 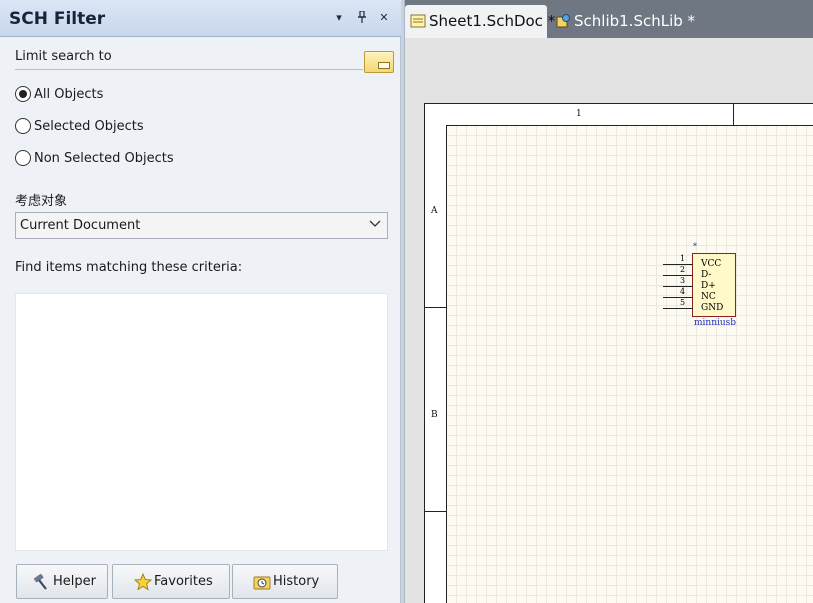 What do you see at coordinates (89, 126) in the screenshot?
I see `radio-label-selected-objects: Selected Objects` at bounding box center [89, 126].